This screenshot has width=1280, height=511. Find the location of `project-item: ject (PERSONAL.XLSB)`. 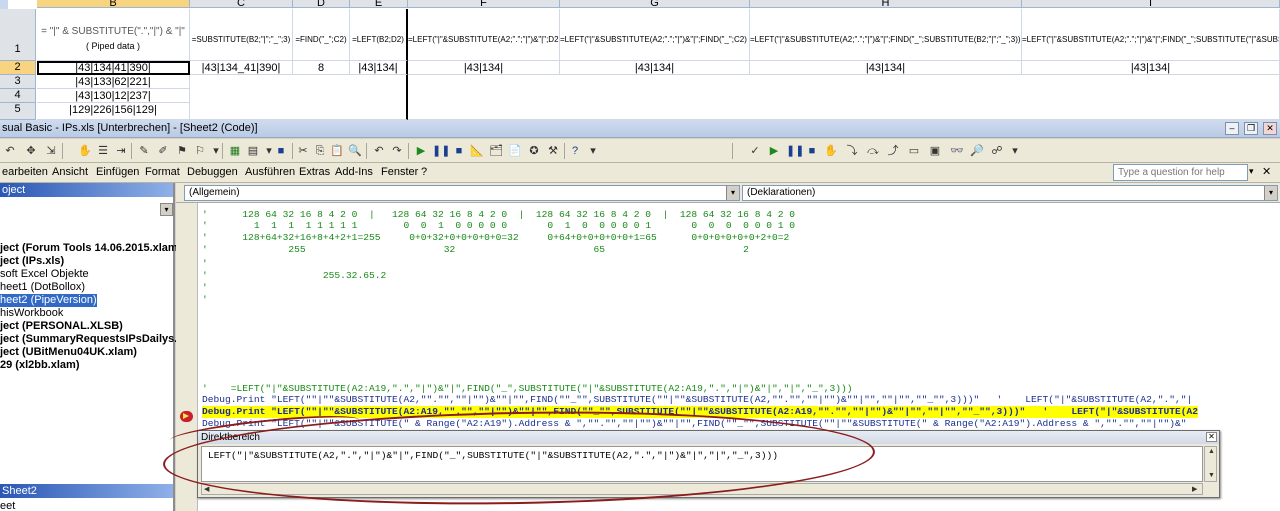

project-item: ject (PERSONAL.XLSB) is located at coordinates (61, 326).